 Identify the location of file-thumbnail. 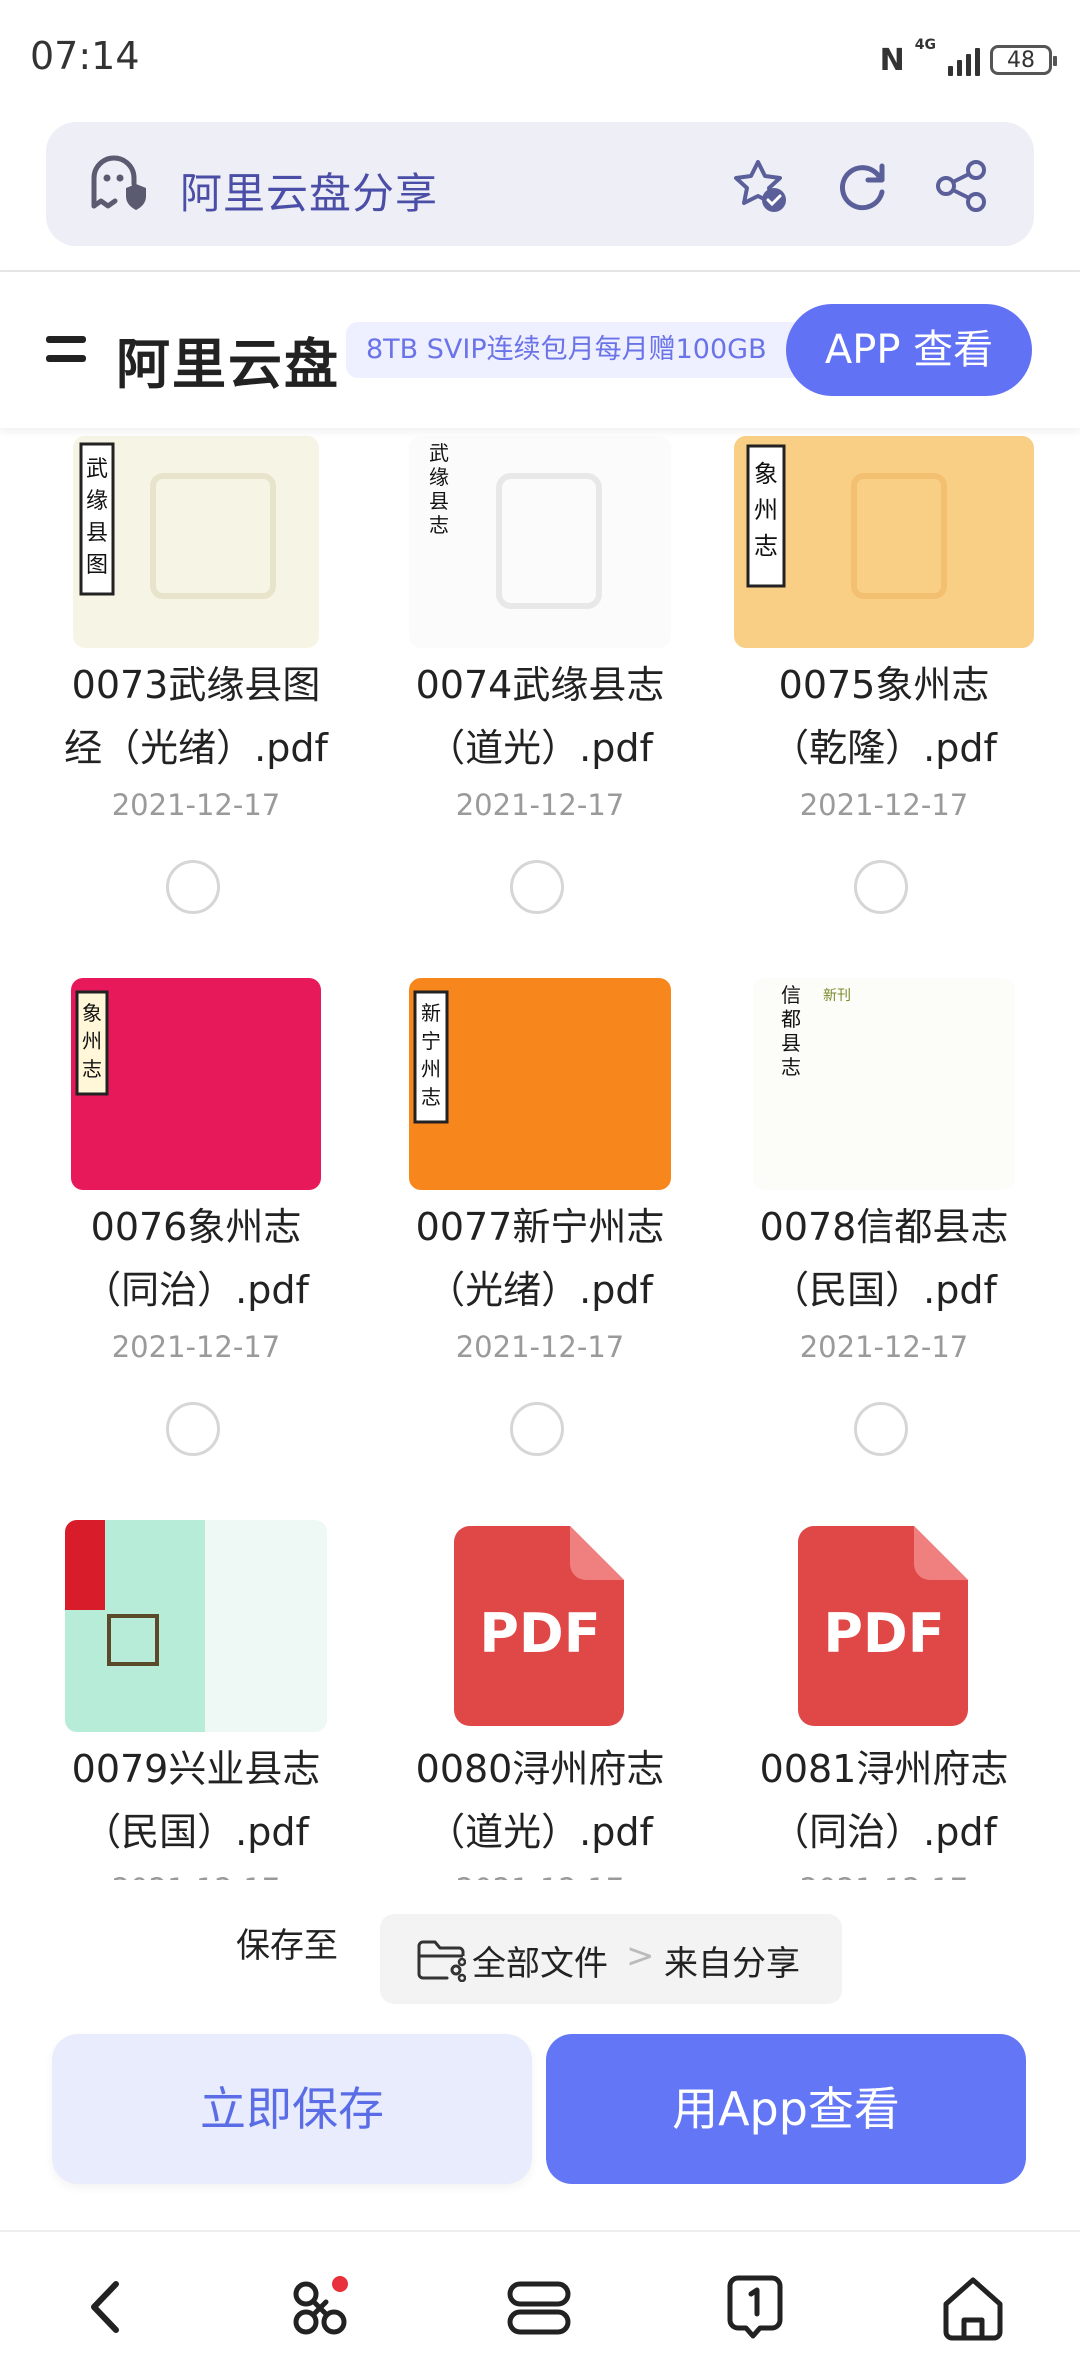
(196, 1626).